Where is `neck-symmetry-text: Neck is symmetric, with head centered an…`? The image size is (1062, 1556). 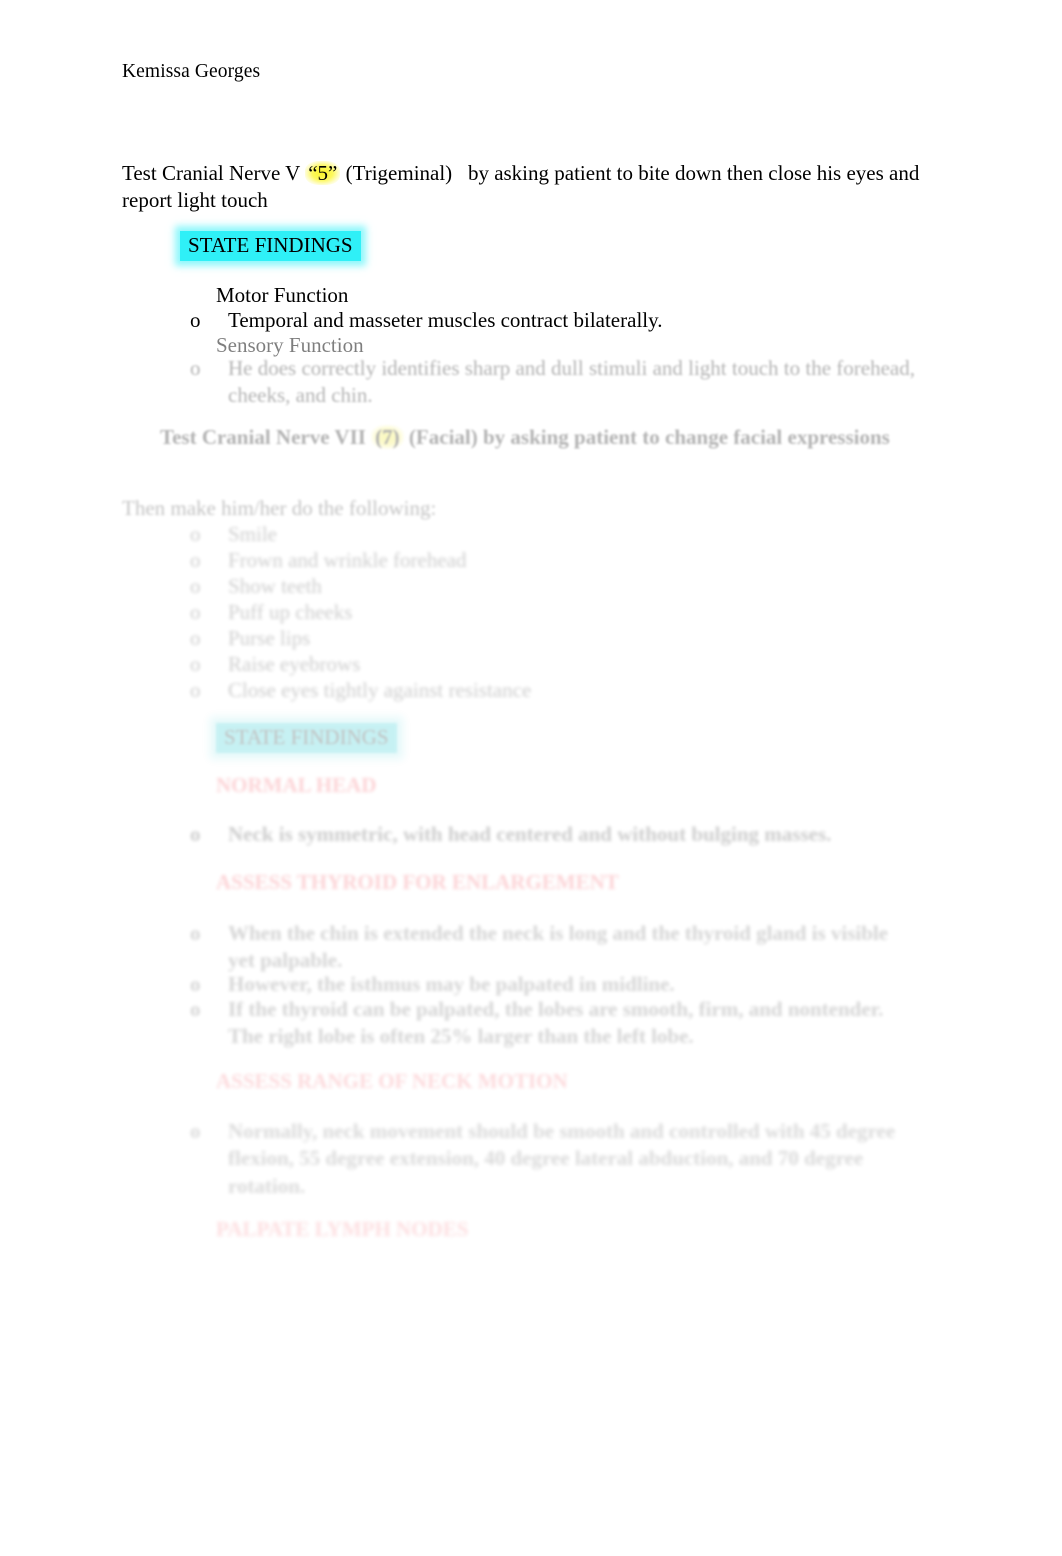 neck-symmetry-text: Neck is symmetric, with head centered an… is located at coordinates (530, 834).